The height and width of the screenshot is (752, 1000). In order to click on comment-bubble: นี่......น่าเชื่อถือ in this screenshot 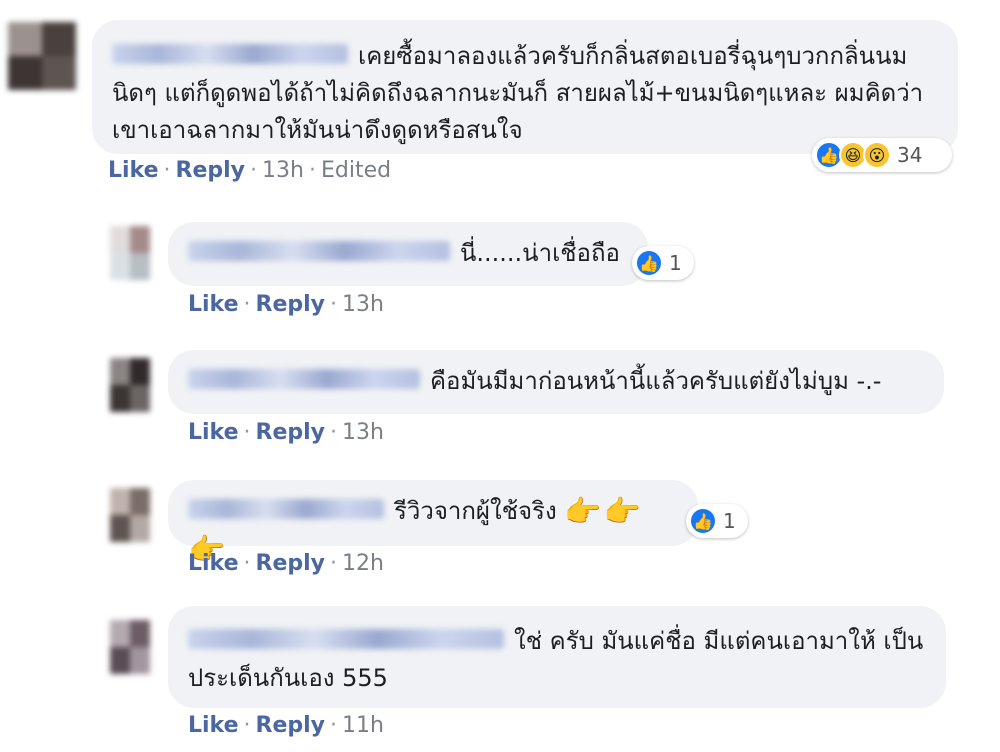, I will do `click(408, 254)`.